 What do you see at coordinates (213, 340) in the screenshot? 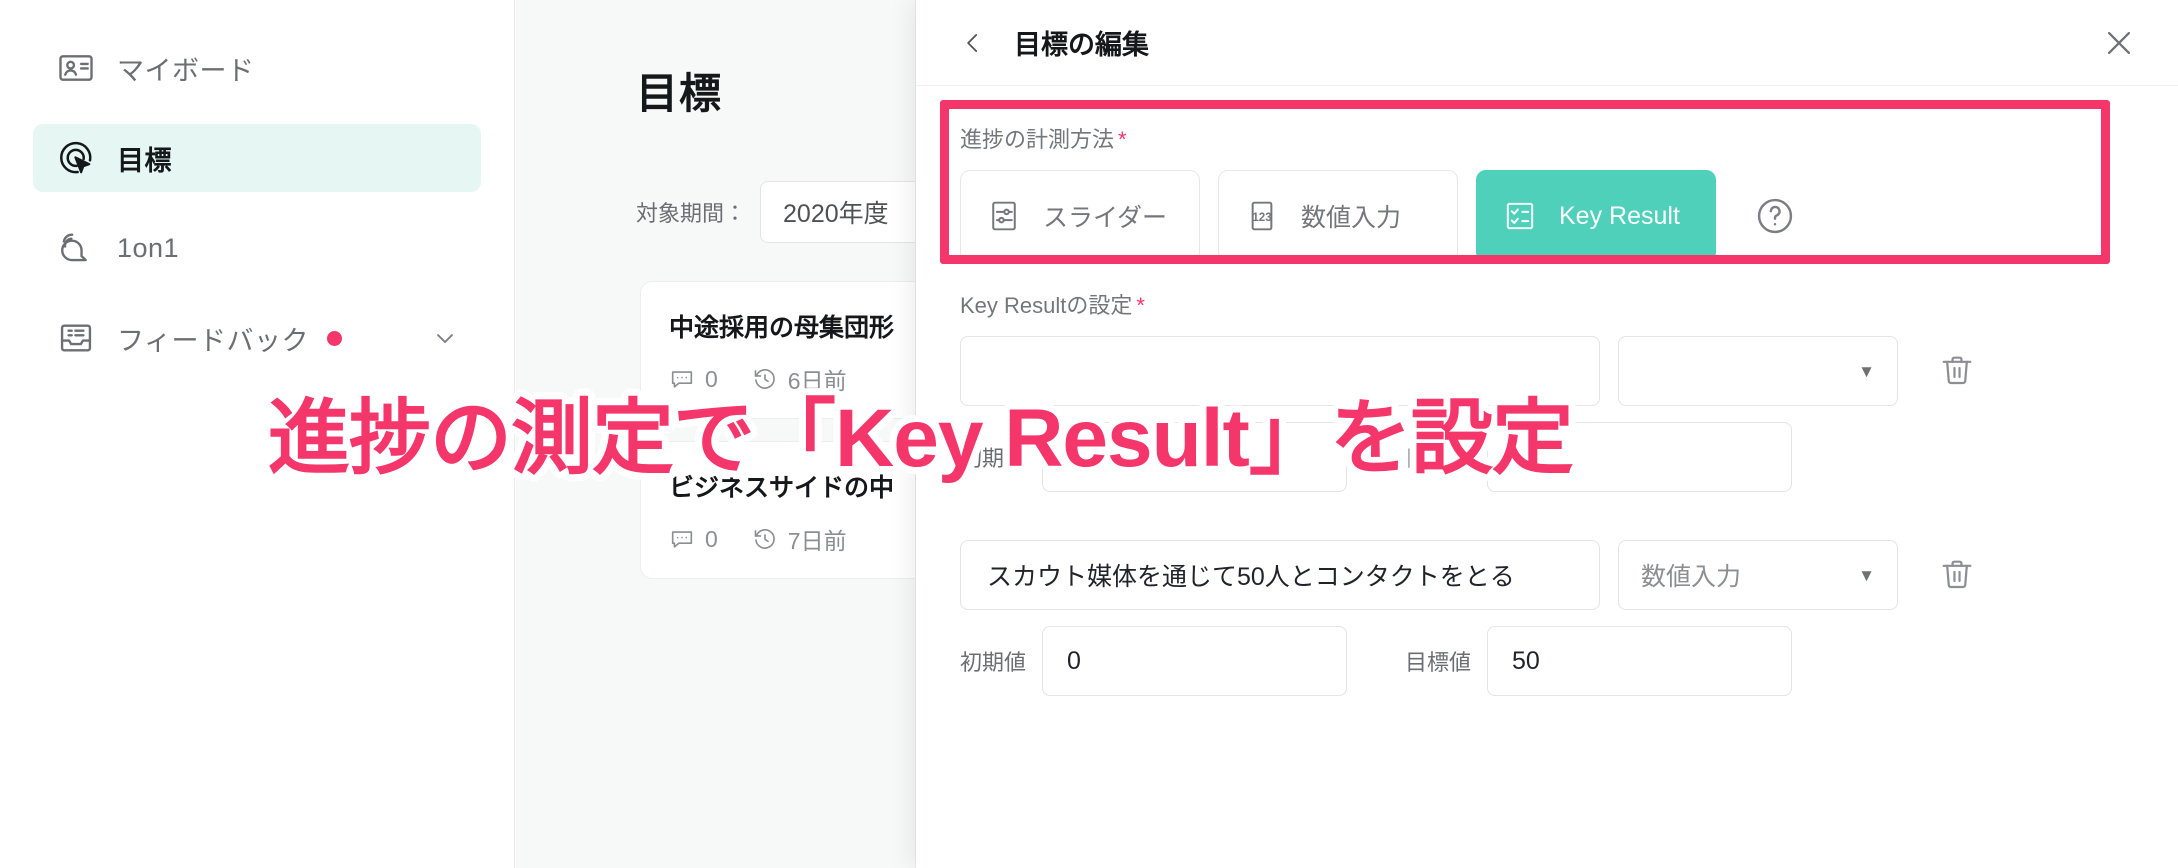
I see `sidebar-item-label: フィードバック` at bounding box center [213, 340].